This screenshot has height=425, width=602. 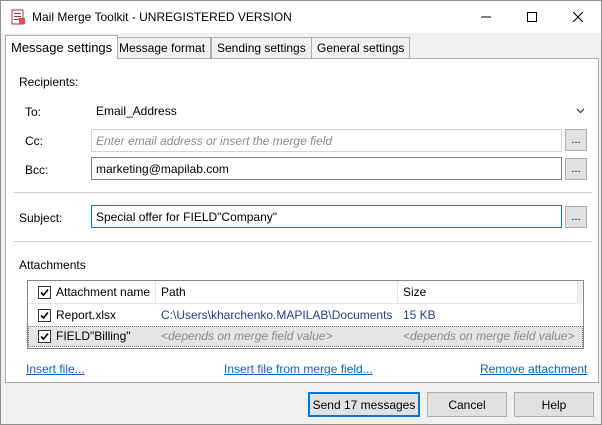 What do you see at coordinates (364, 404) in the screenshot?
I see `send-messages-button: Send 17 messages` at bounding box center [364, 404].